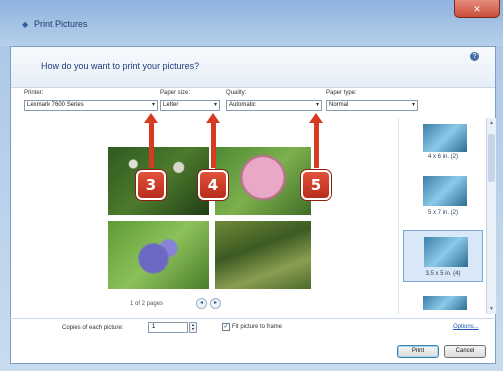 The width and height of the screenshot is (503, 371). What do you see at coordinates (465, 351) in the screenshot?
I see `cancel-button: Cancel` at bounding box center [465, 351].